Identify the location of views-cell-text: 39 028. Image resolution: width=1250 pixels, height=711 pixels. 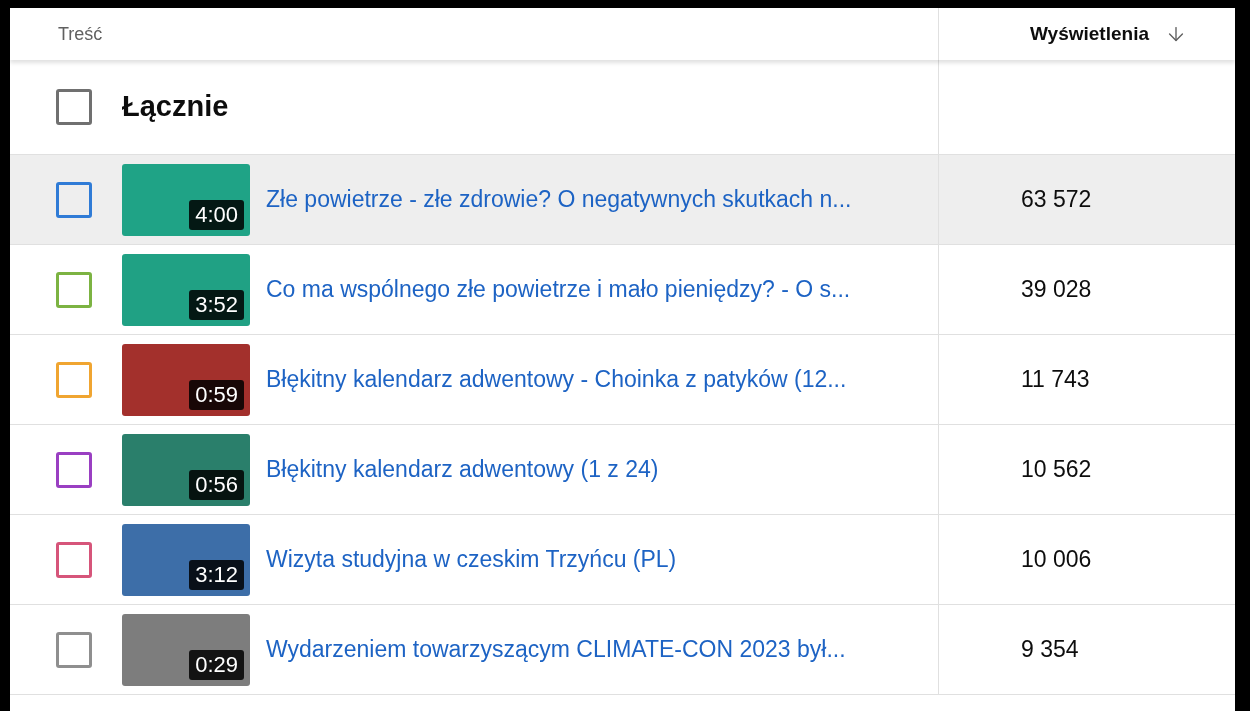
(1056, 290).